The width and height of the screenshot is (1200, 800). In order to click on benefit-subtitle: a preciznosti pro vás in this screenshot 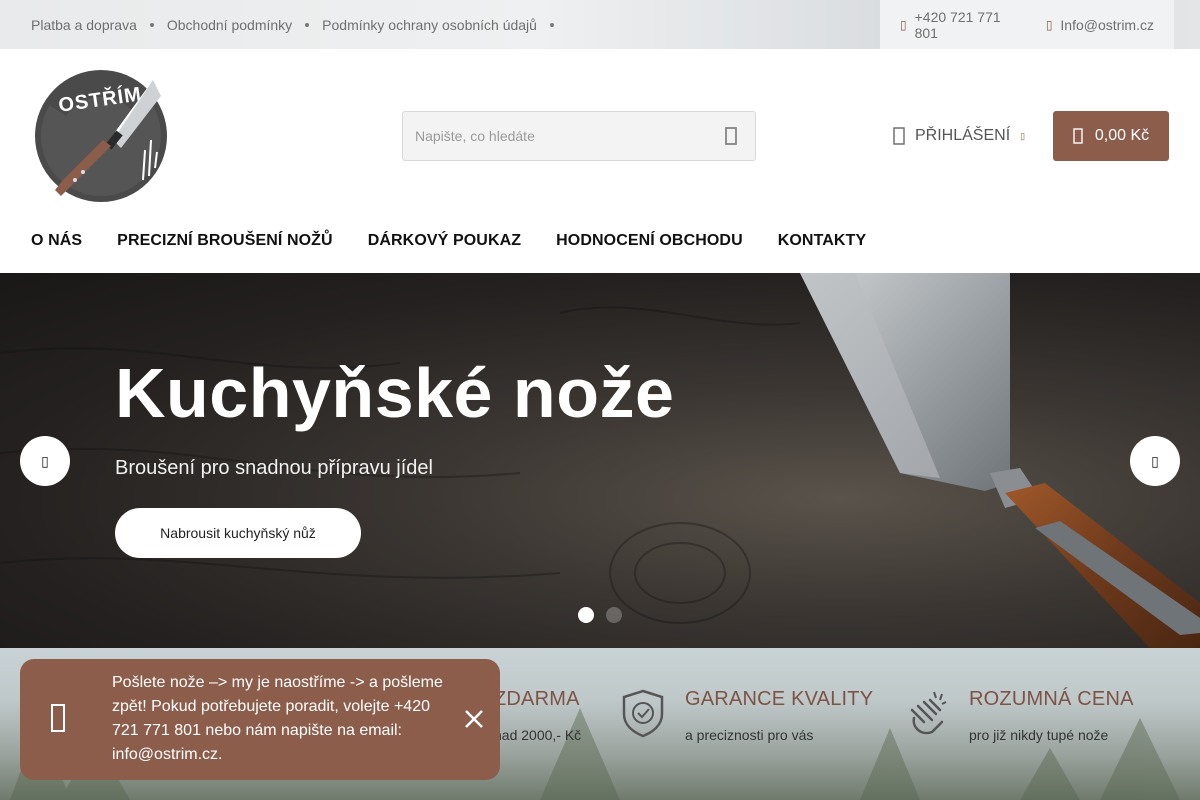, I will do `click(749, 735)`.